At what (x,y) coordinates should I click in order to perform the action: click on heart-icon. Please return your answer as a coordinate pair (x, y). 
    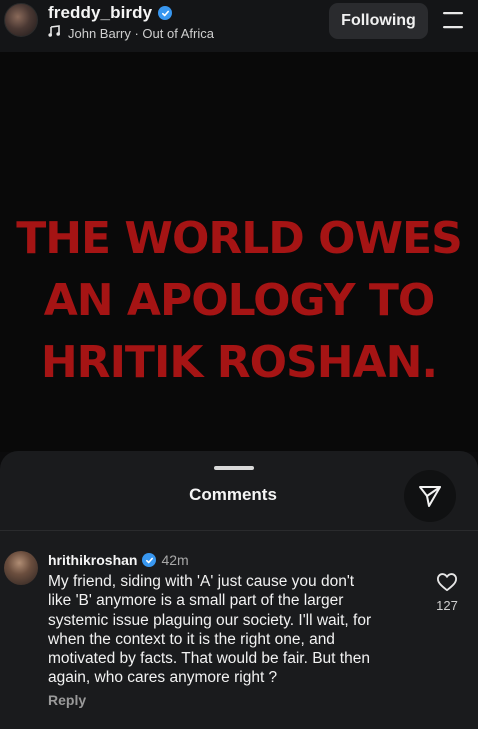
    Looking at the image, I should click on (447, 582).